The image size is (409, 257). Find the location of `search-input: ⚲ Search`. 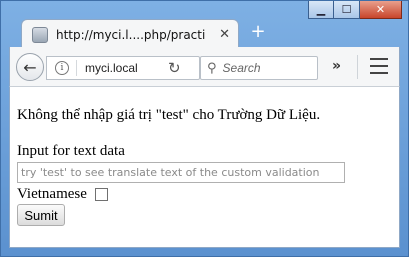

search-input: ⚲ Search is located at coordinates (259, 68).